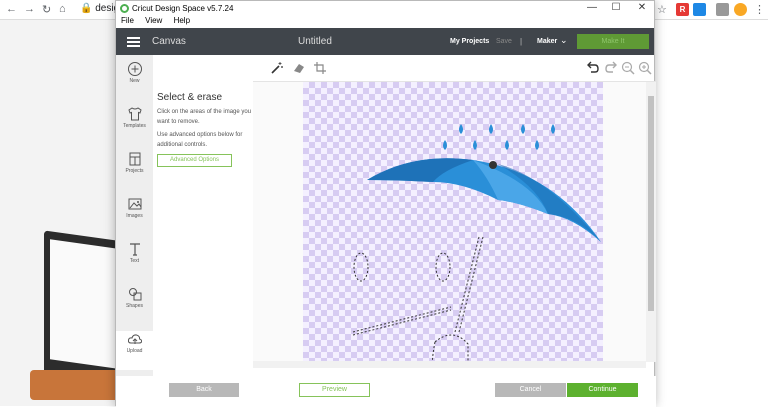 The width and height of the screenshot is (768, 407). I want to click on canvas-label: Canvas, so click(169, 41).